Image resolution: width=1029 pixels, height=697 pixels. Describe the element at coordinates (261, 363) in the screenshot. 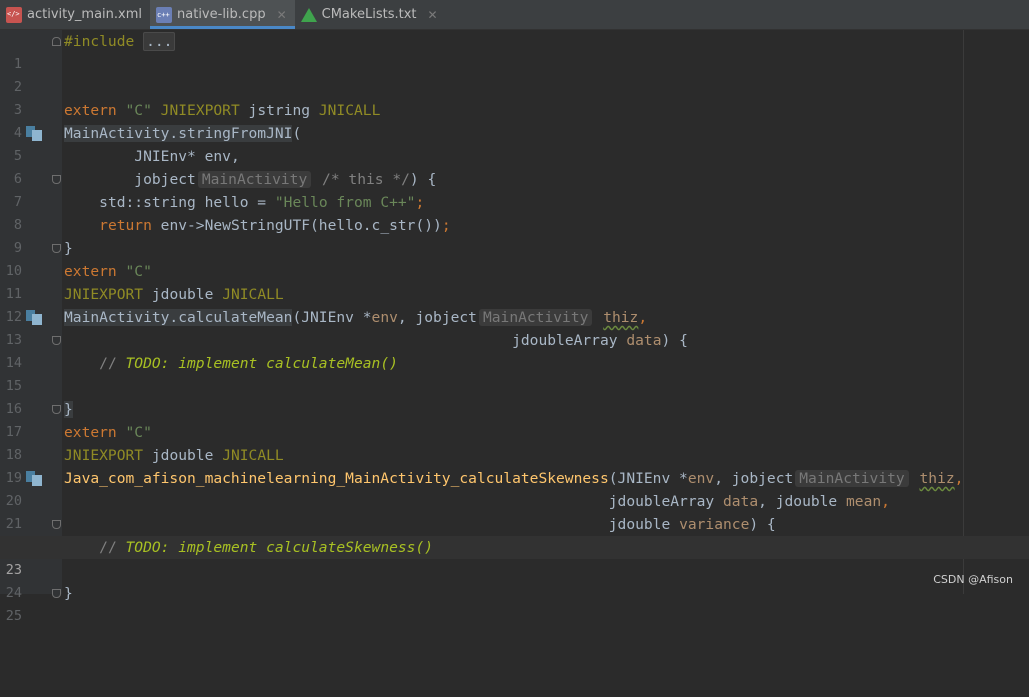

I see `todo-comment: TODO: implement calculateMean()` at that location.